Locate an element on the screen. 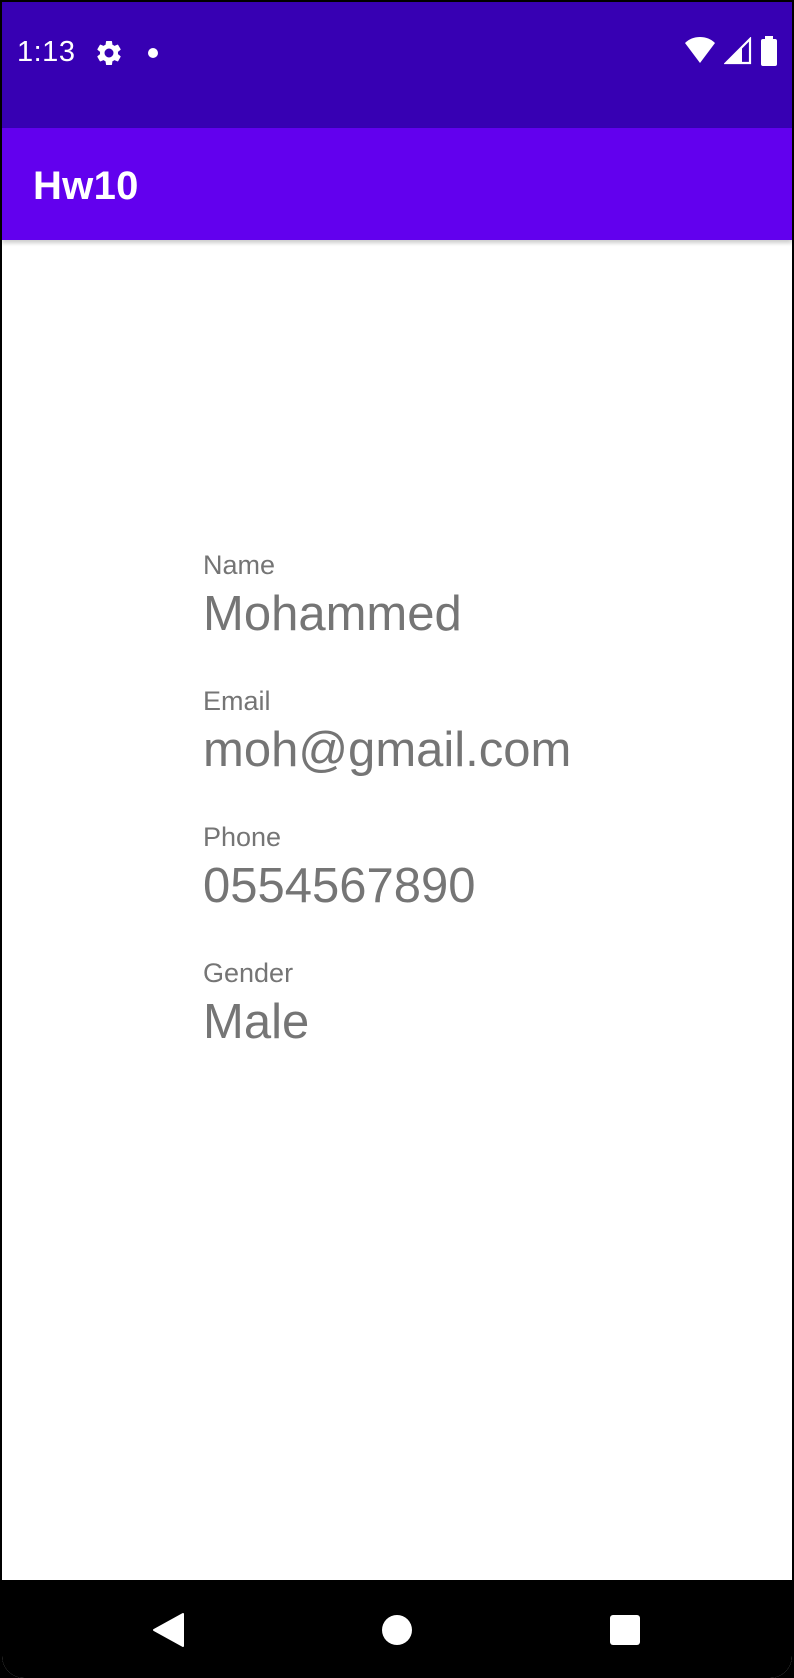 This screenshot has width=794, height=1678. gender-value: Male is located at coordinates (256, 1022).